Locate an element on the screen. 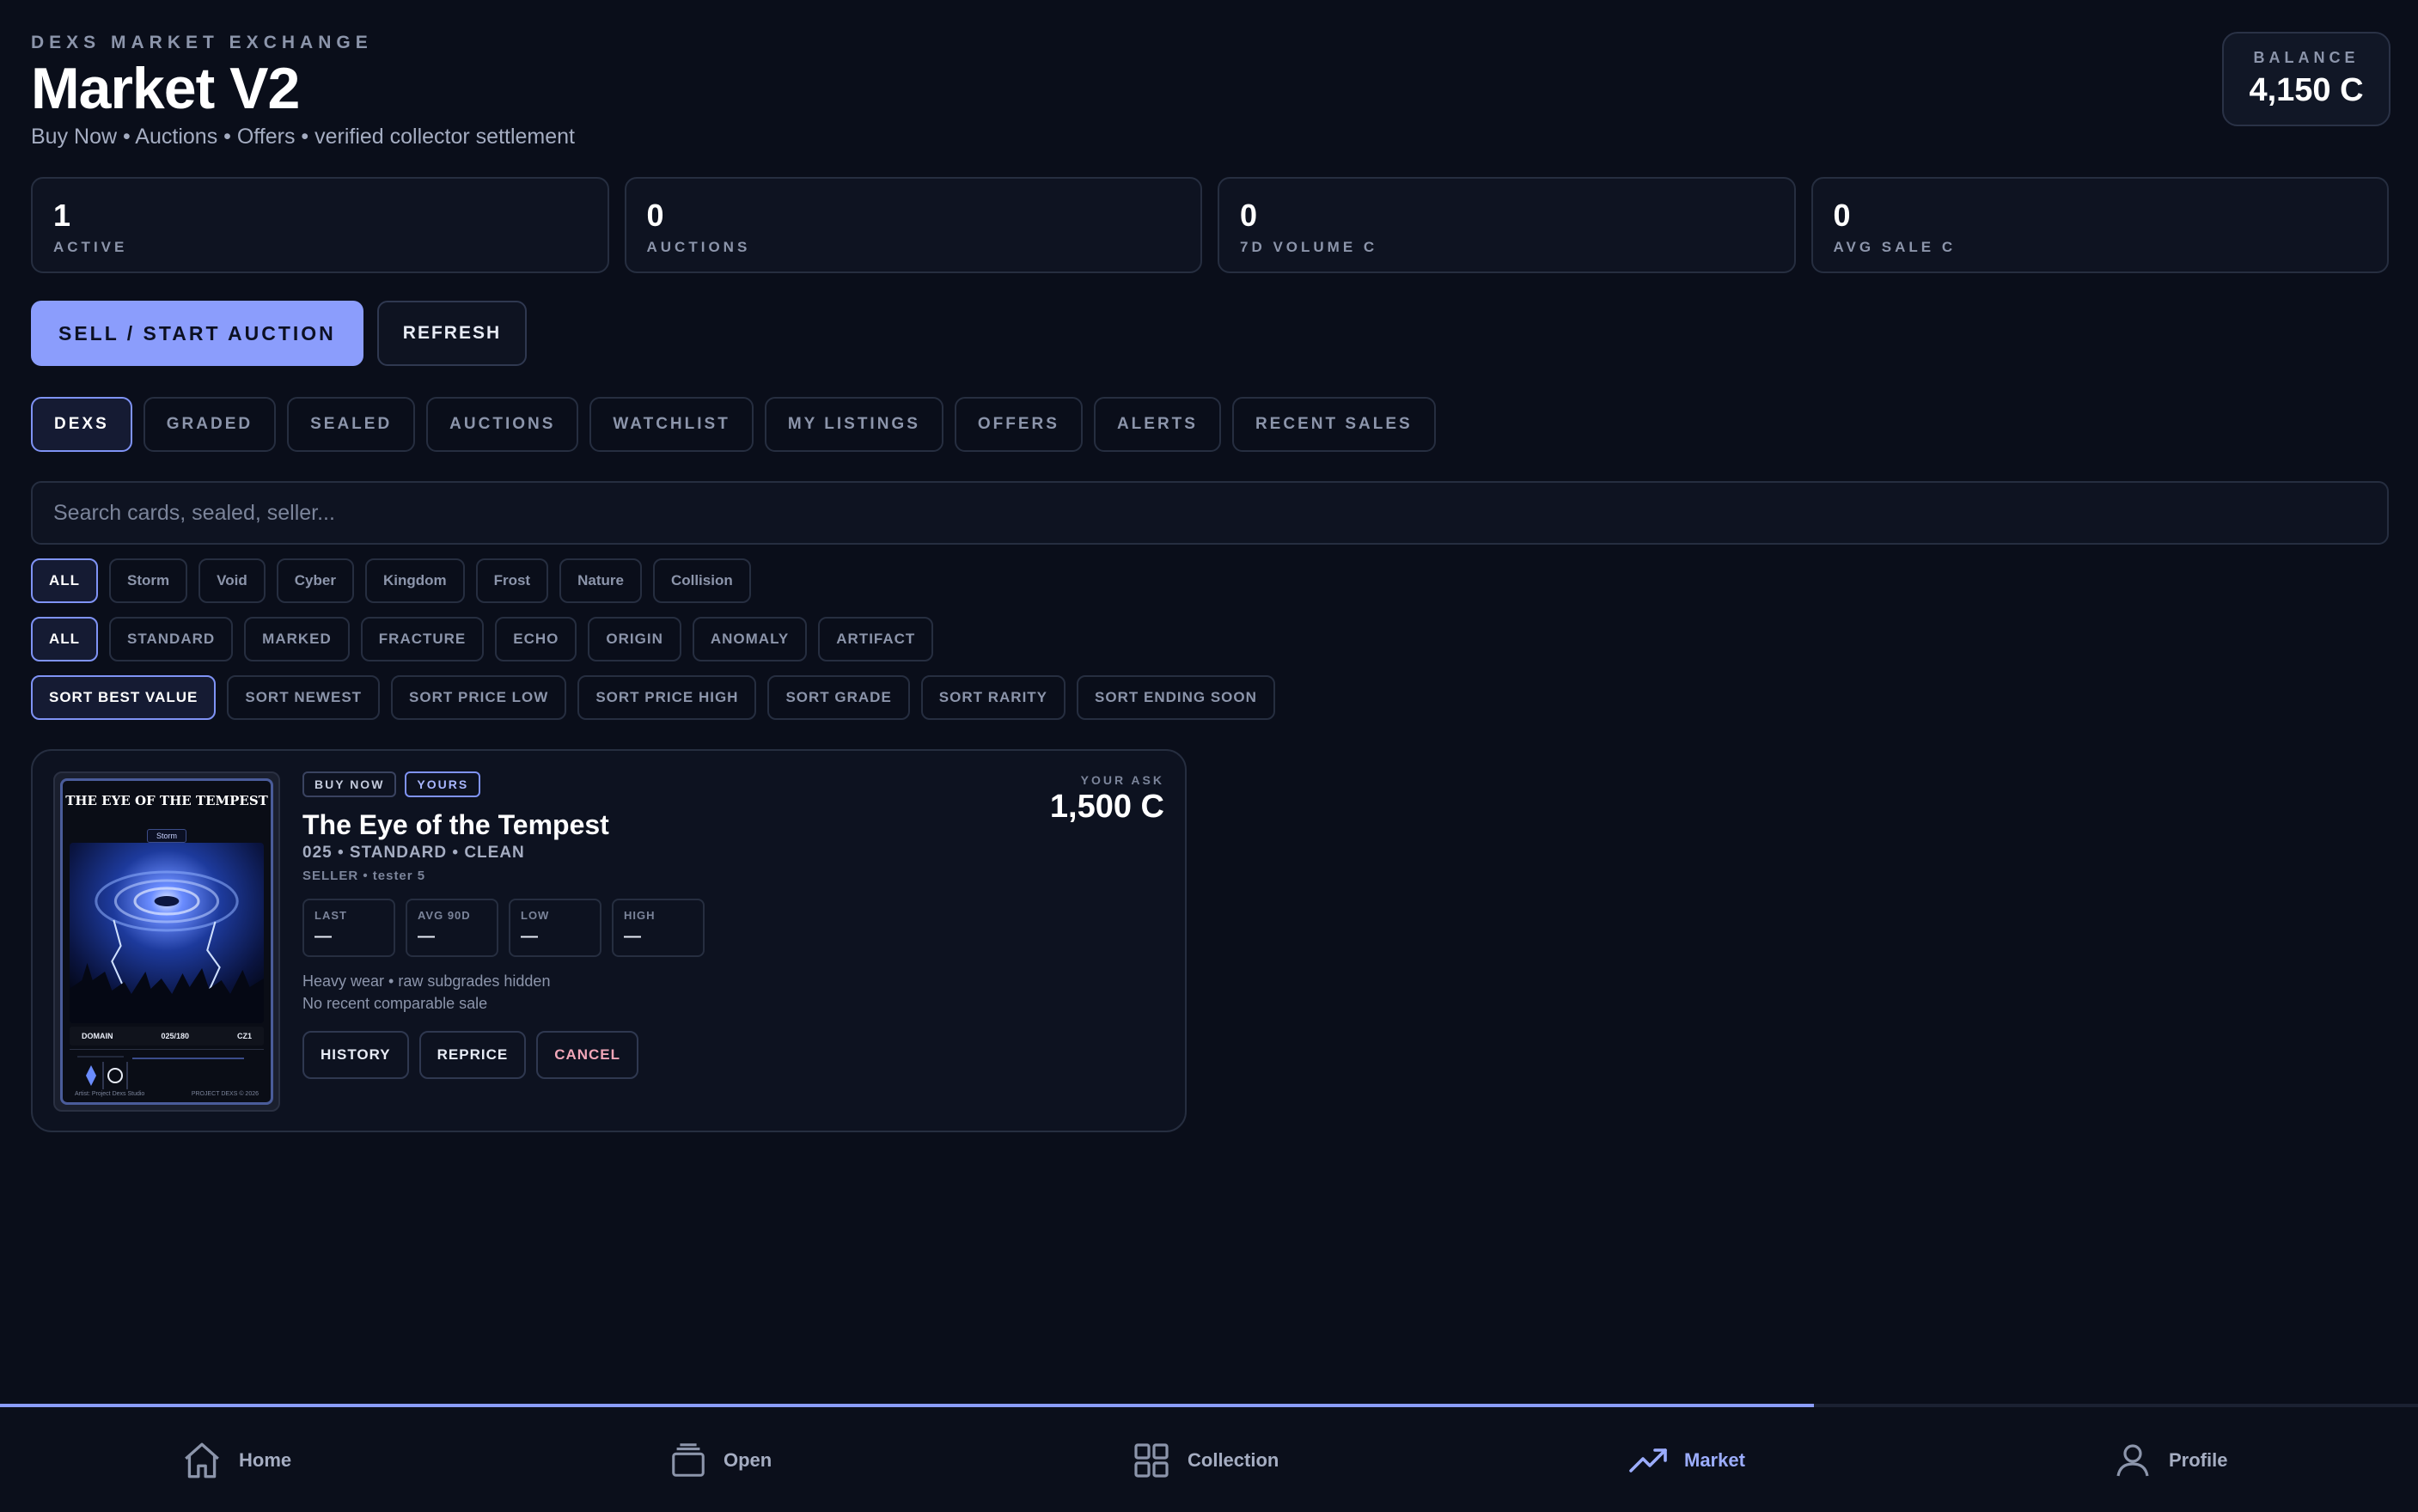  listing-actions: HISTORY REPRICE CANCEL is located at coordinates (470, 1055).